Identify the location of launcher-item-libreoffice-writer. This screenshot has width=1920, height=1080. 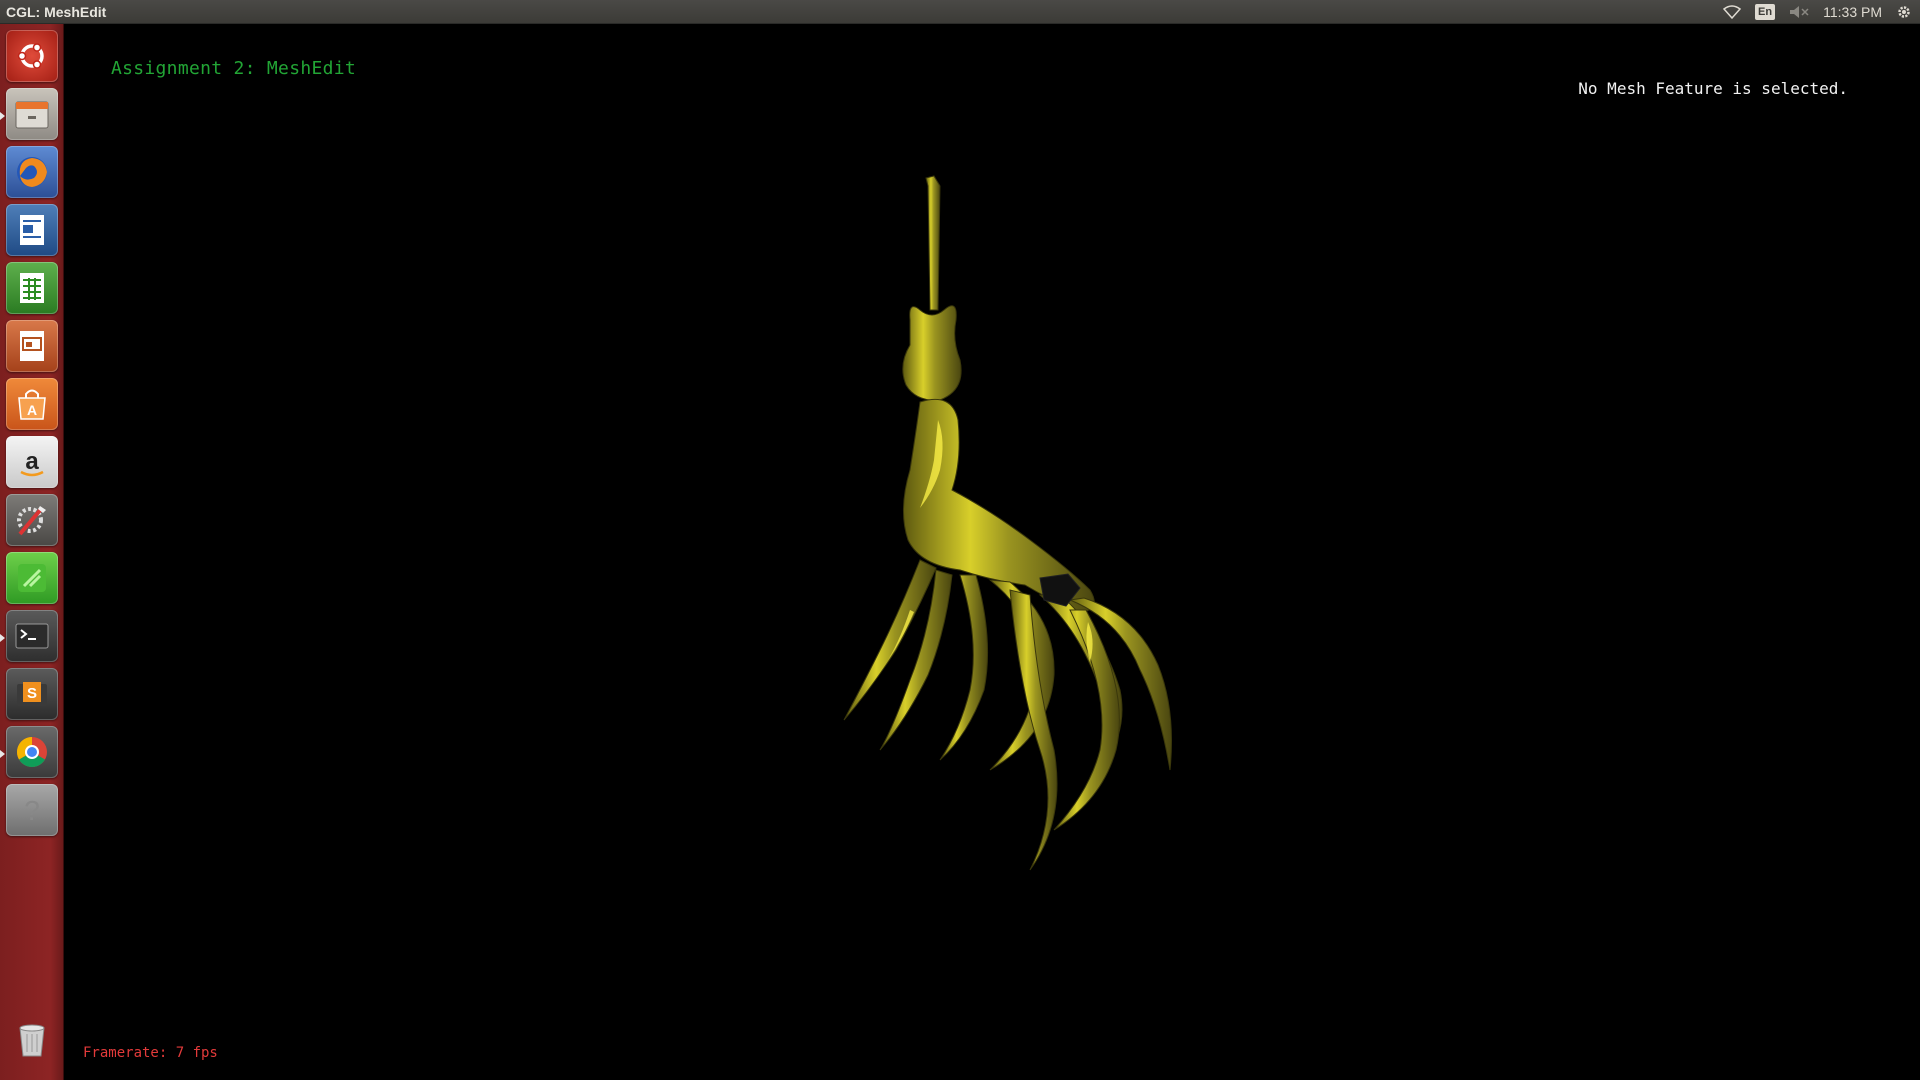
(32, 230).